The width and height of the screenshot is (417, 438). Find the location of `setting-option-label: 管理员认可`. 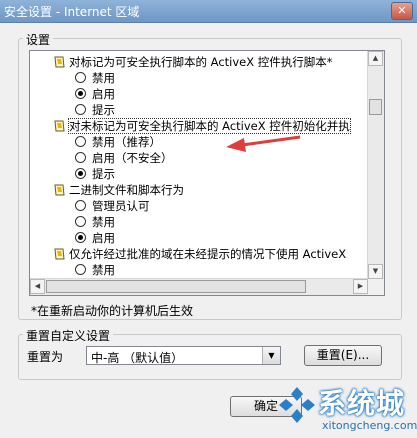

setting-option-label: 管理员认可 is located at coordinates (121, 206).